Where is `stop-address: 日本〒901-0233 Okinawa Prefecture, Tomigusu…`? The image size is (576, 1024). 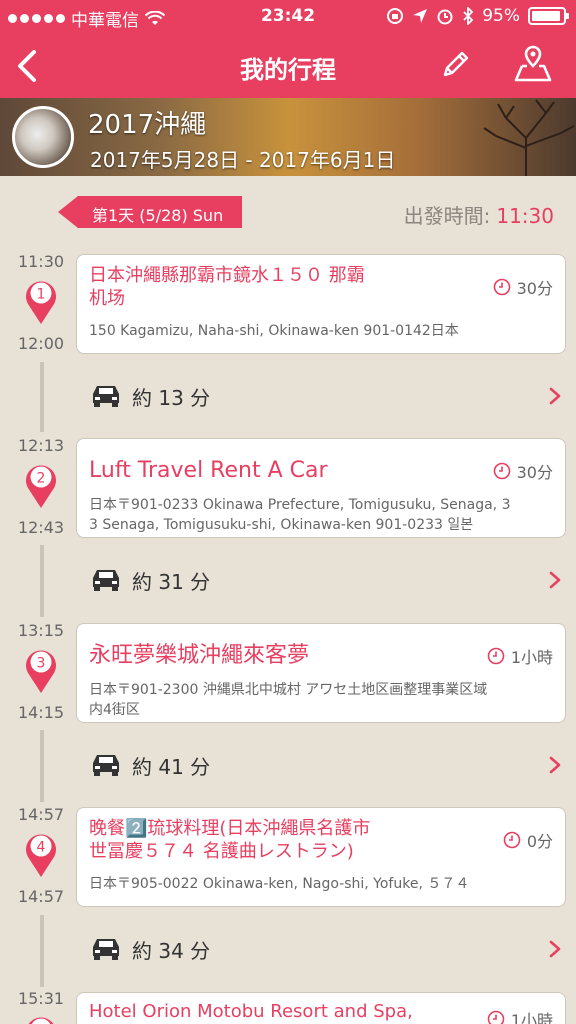 stop-address: 日本〒901-0233 Okinawa Prefecture, Tomigusu… is located at coordinates (322, 515).